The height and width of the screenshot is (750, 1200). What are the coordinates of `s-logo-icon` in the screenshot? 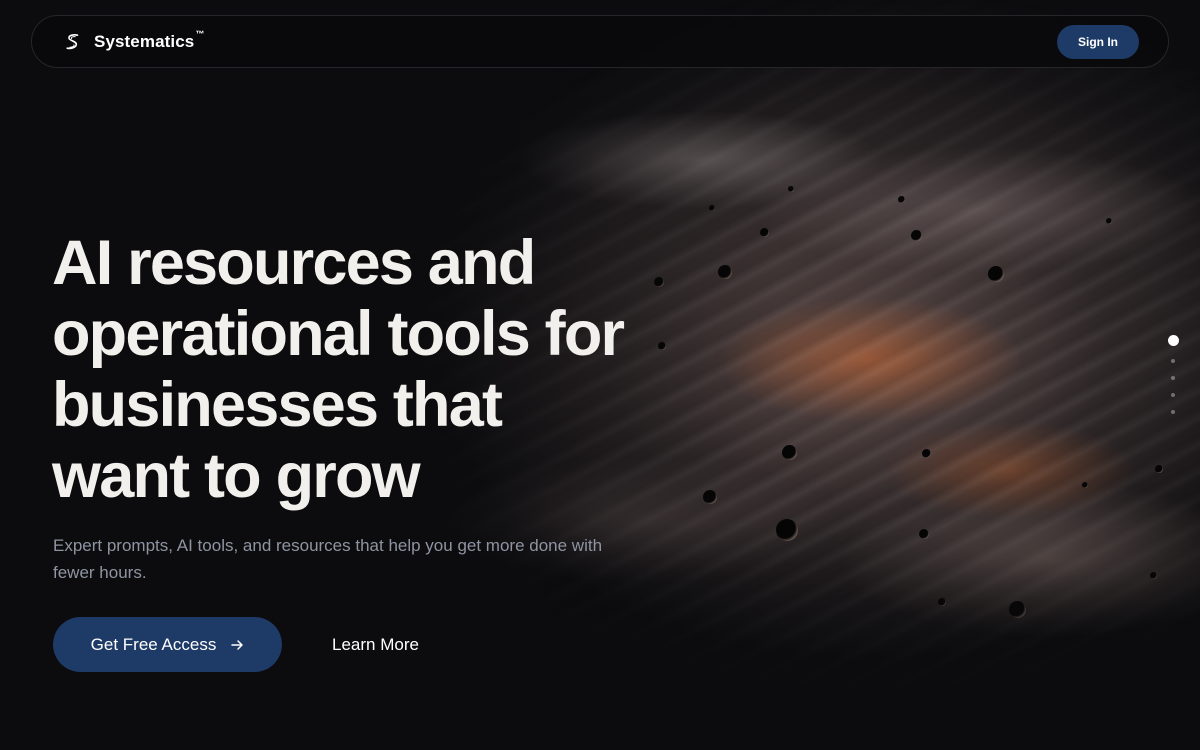 It's located at (73, 42).